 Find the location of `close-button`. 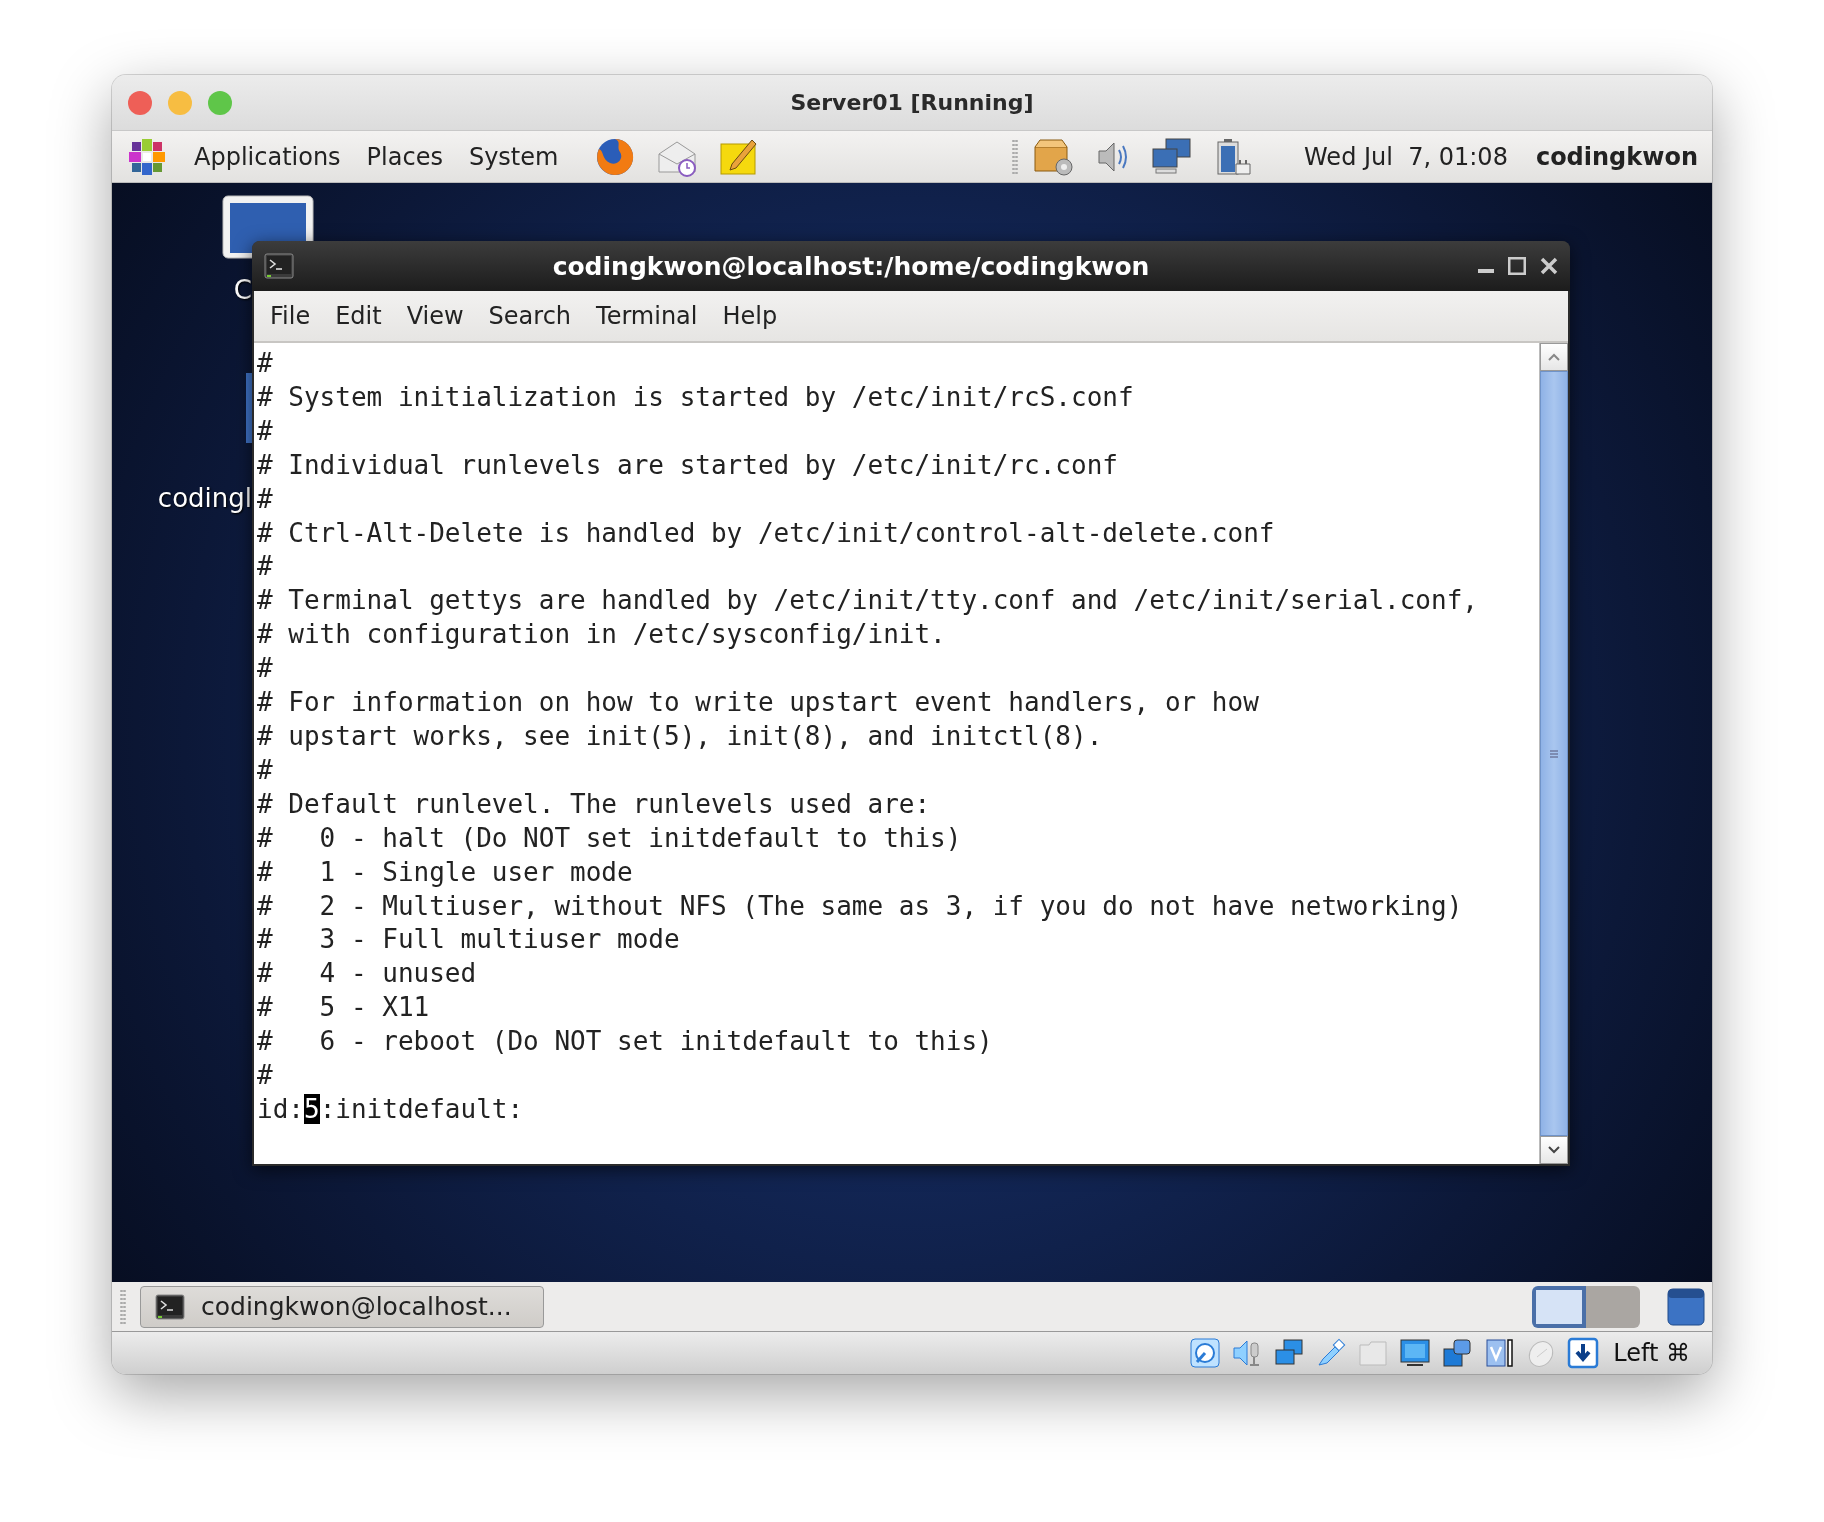

close-button is located at coordinates (140, 102).